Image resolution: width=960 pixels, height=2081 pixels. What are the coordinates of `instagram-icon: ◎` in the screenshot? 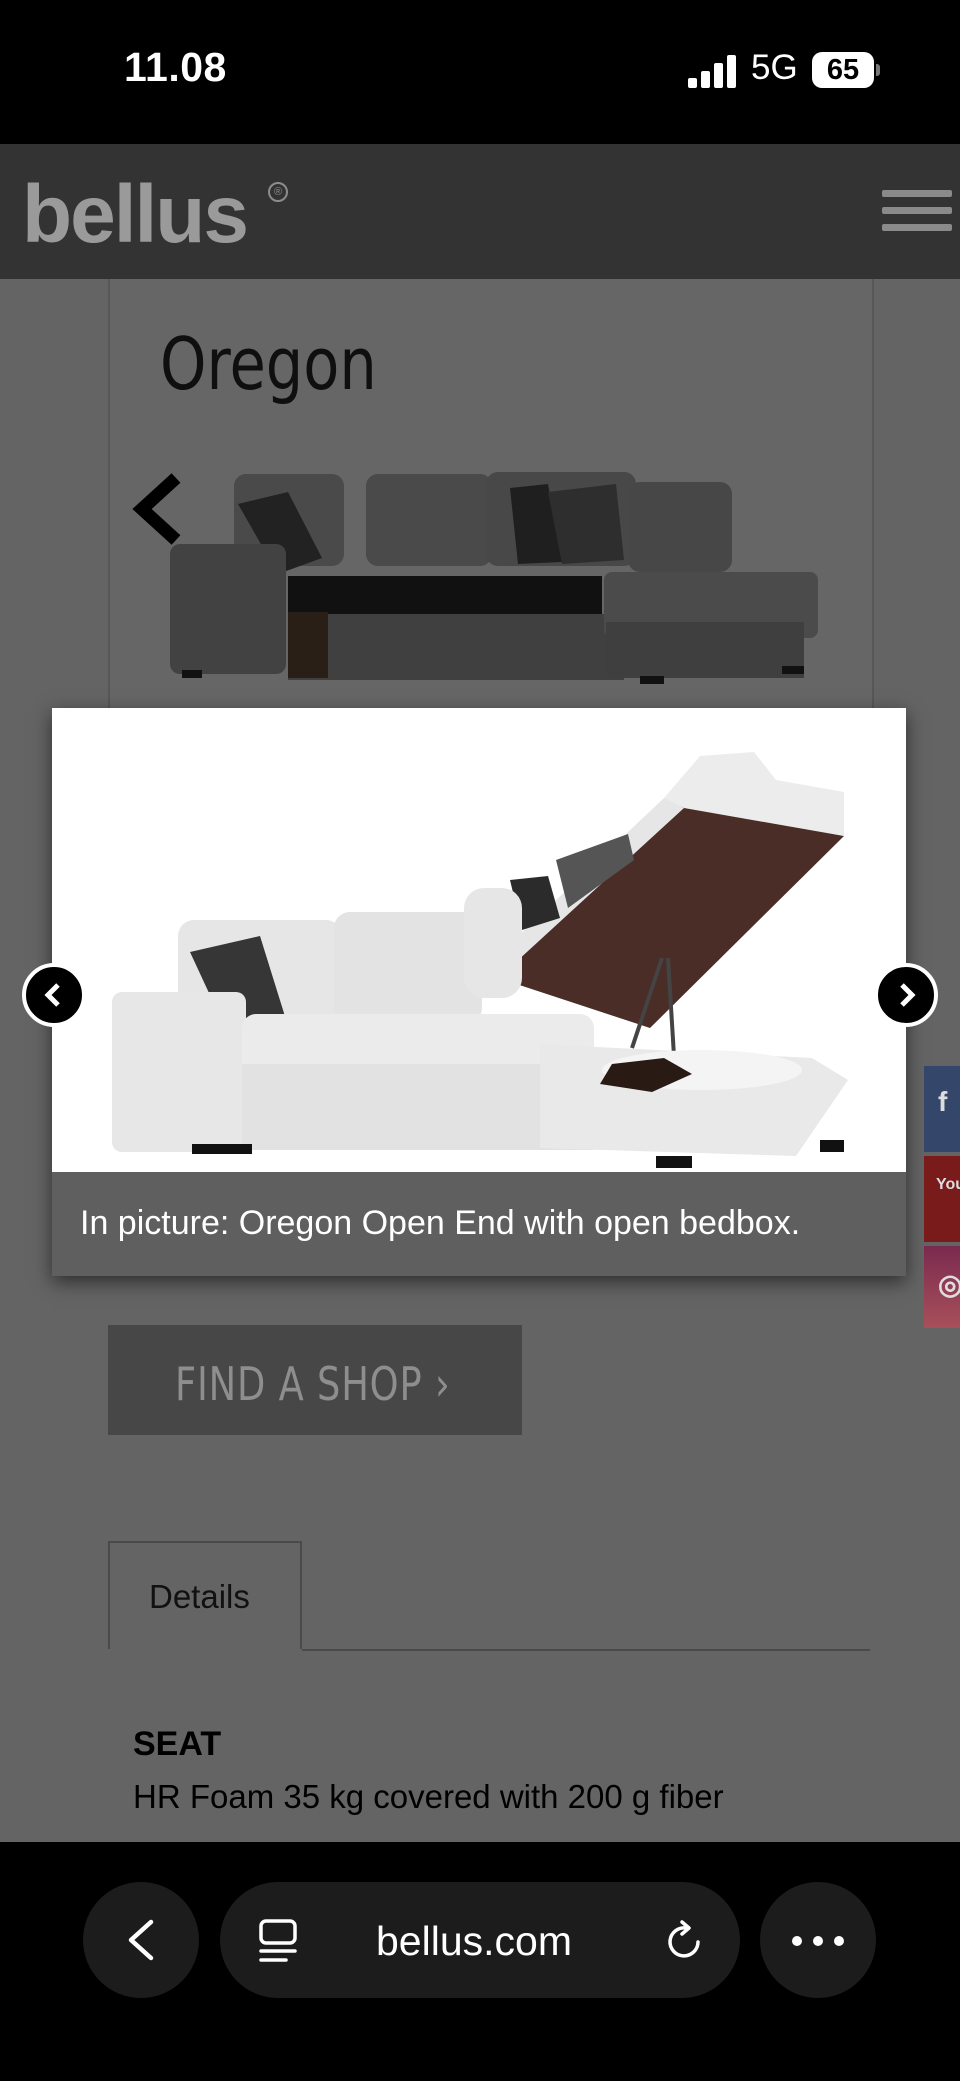 It's located at (949, 1284).